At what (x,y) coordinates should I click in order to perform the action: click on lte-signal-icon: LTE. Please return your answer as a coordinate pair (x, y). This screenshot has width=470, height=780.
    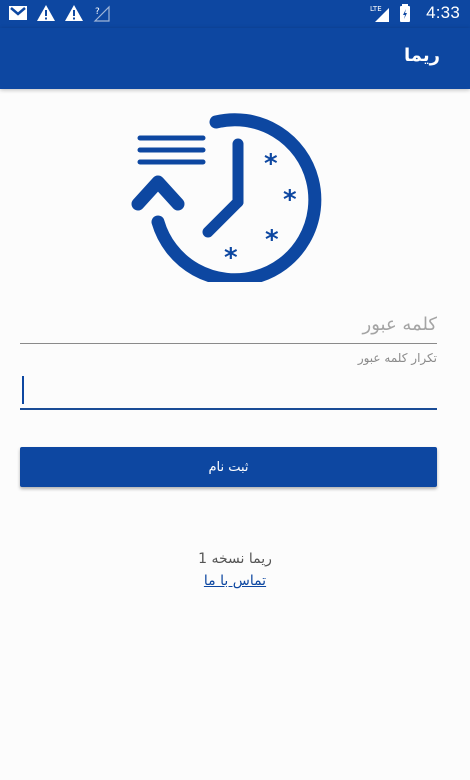
    Looking at the image, I should click on (380, 13).